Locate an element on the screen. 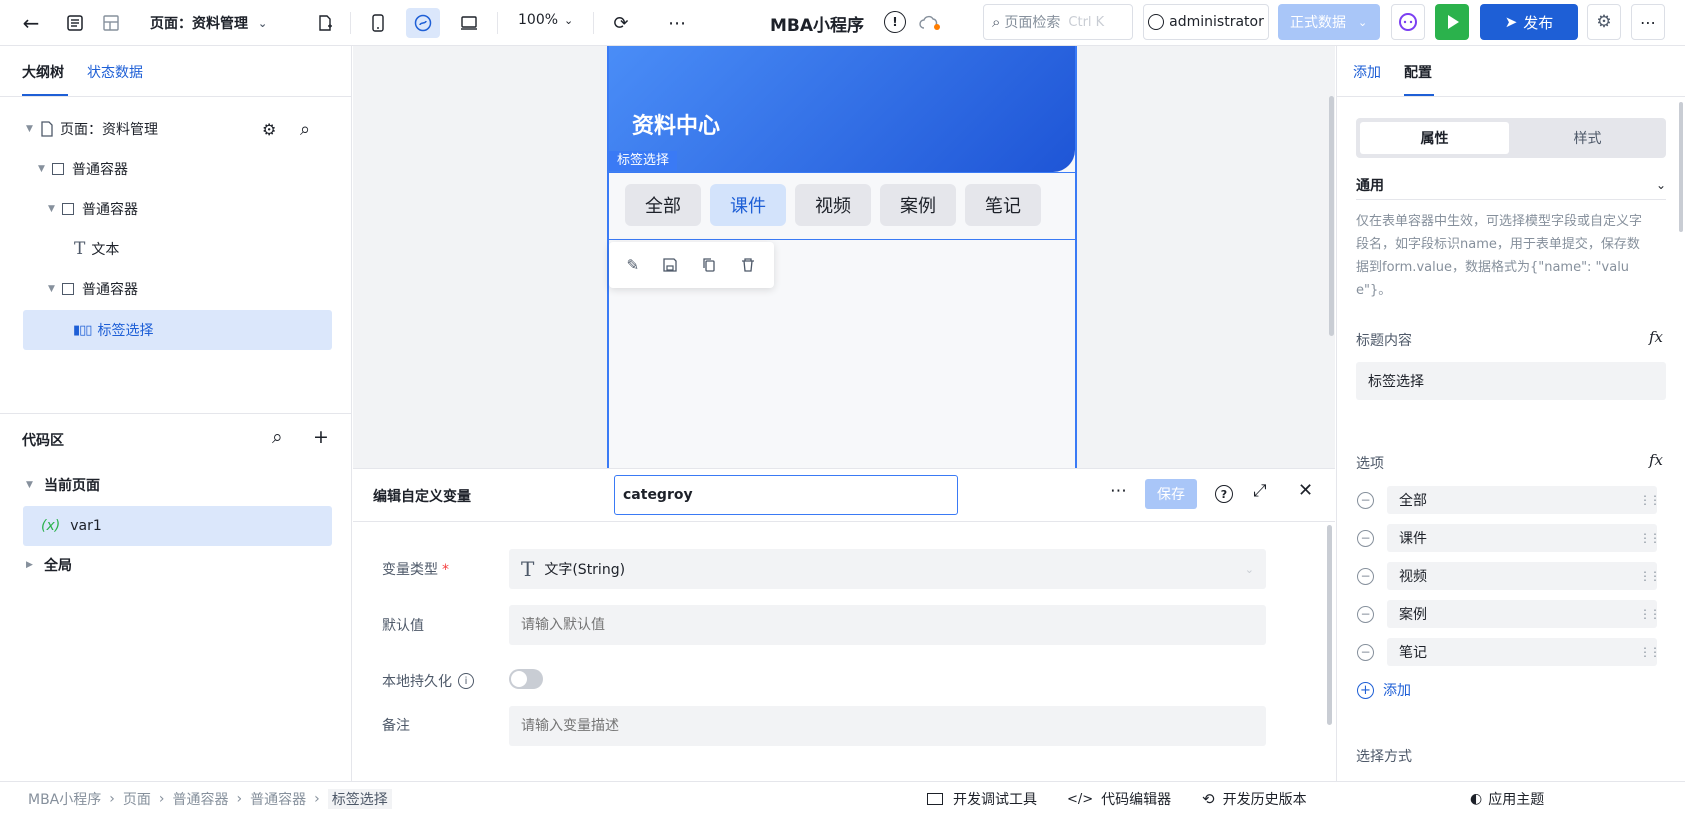  persist-toggle is located at coordinates (526, 679).